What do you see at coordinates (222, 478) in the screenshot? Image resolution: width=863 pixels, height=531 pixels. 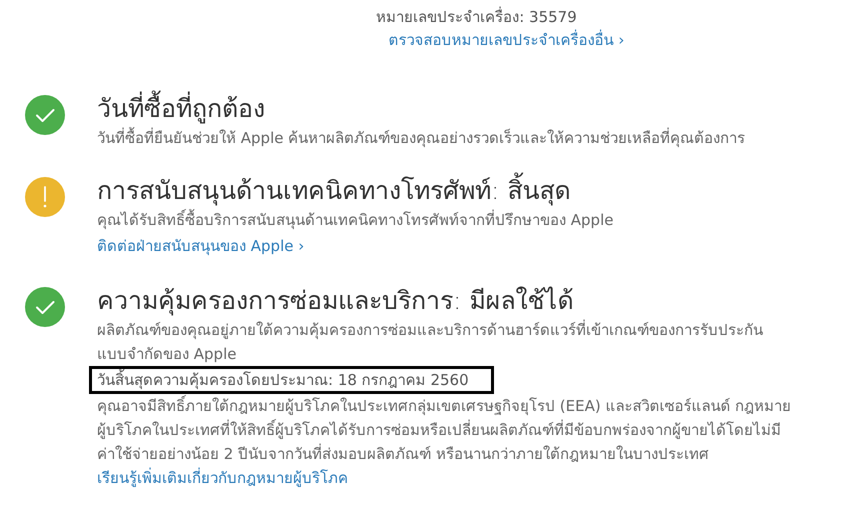 I see `consumer-law-link: เรียนรู้เพิ่มเติมเกี่ยวกับกฎหมายผู้บริโภค` at bounding box center [222, 478].